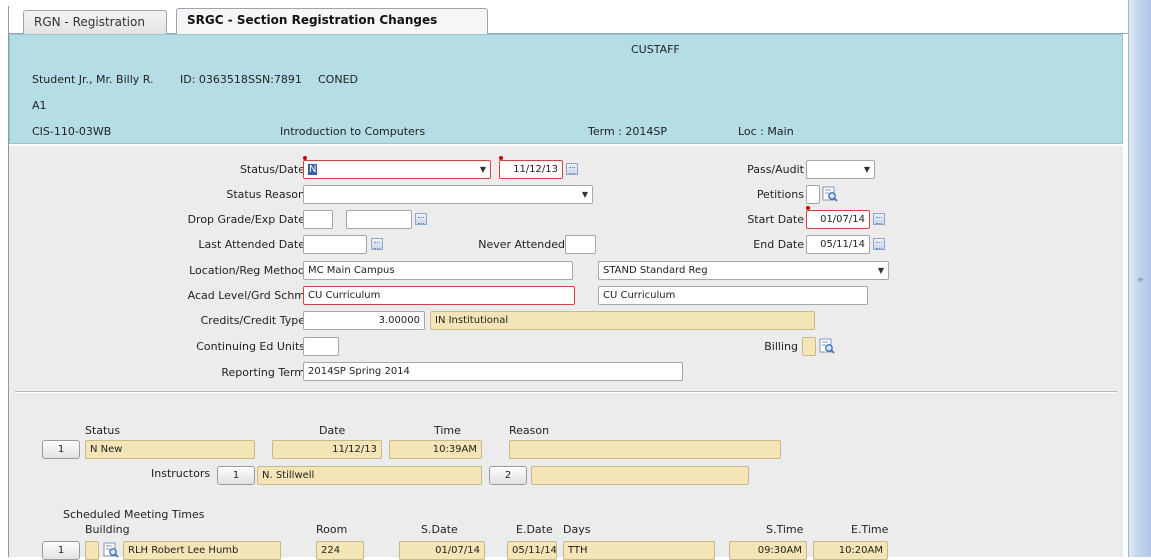 The width and height of the screenshot is (1151, 560). I want to click on reg-method-select: STAND Standard Reg ▼, so click(743, 270).